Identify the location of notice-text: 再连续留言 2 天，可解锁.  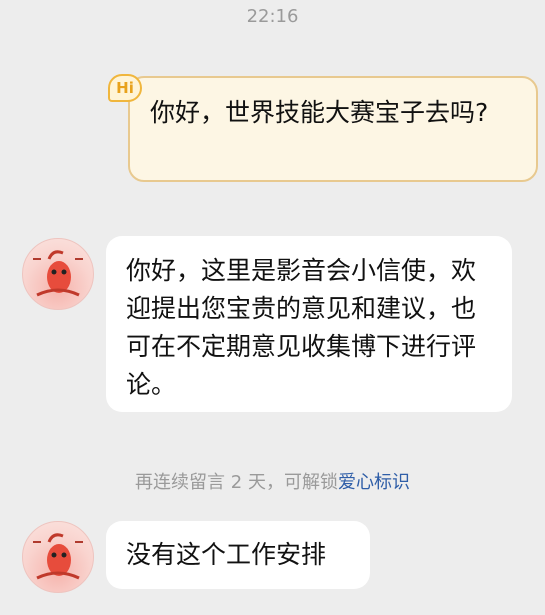
(236, 482).